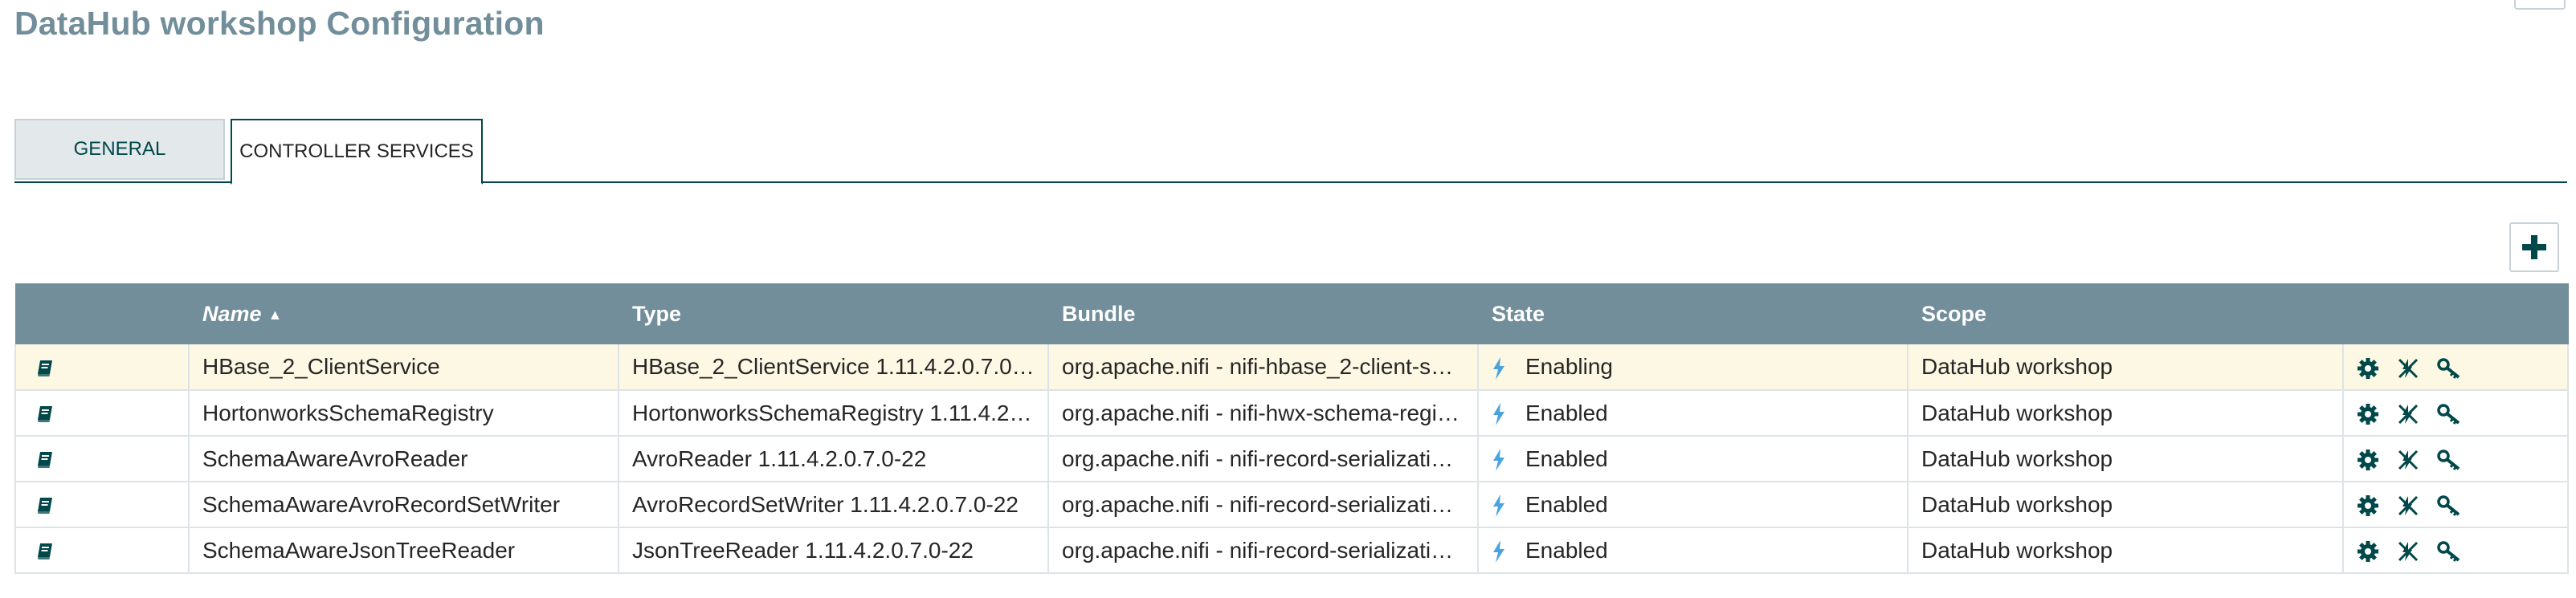 Image resolution: width=2576 pixels, height=598 pixels. What do you see at coordinates (2126, 313) in the screenshot?
I see `column-header-scope: Scope` at bounding box center [2126, 313].